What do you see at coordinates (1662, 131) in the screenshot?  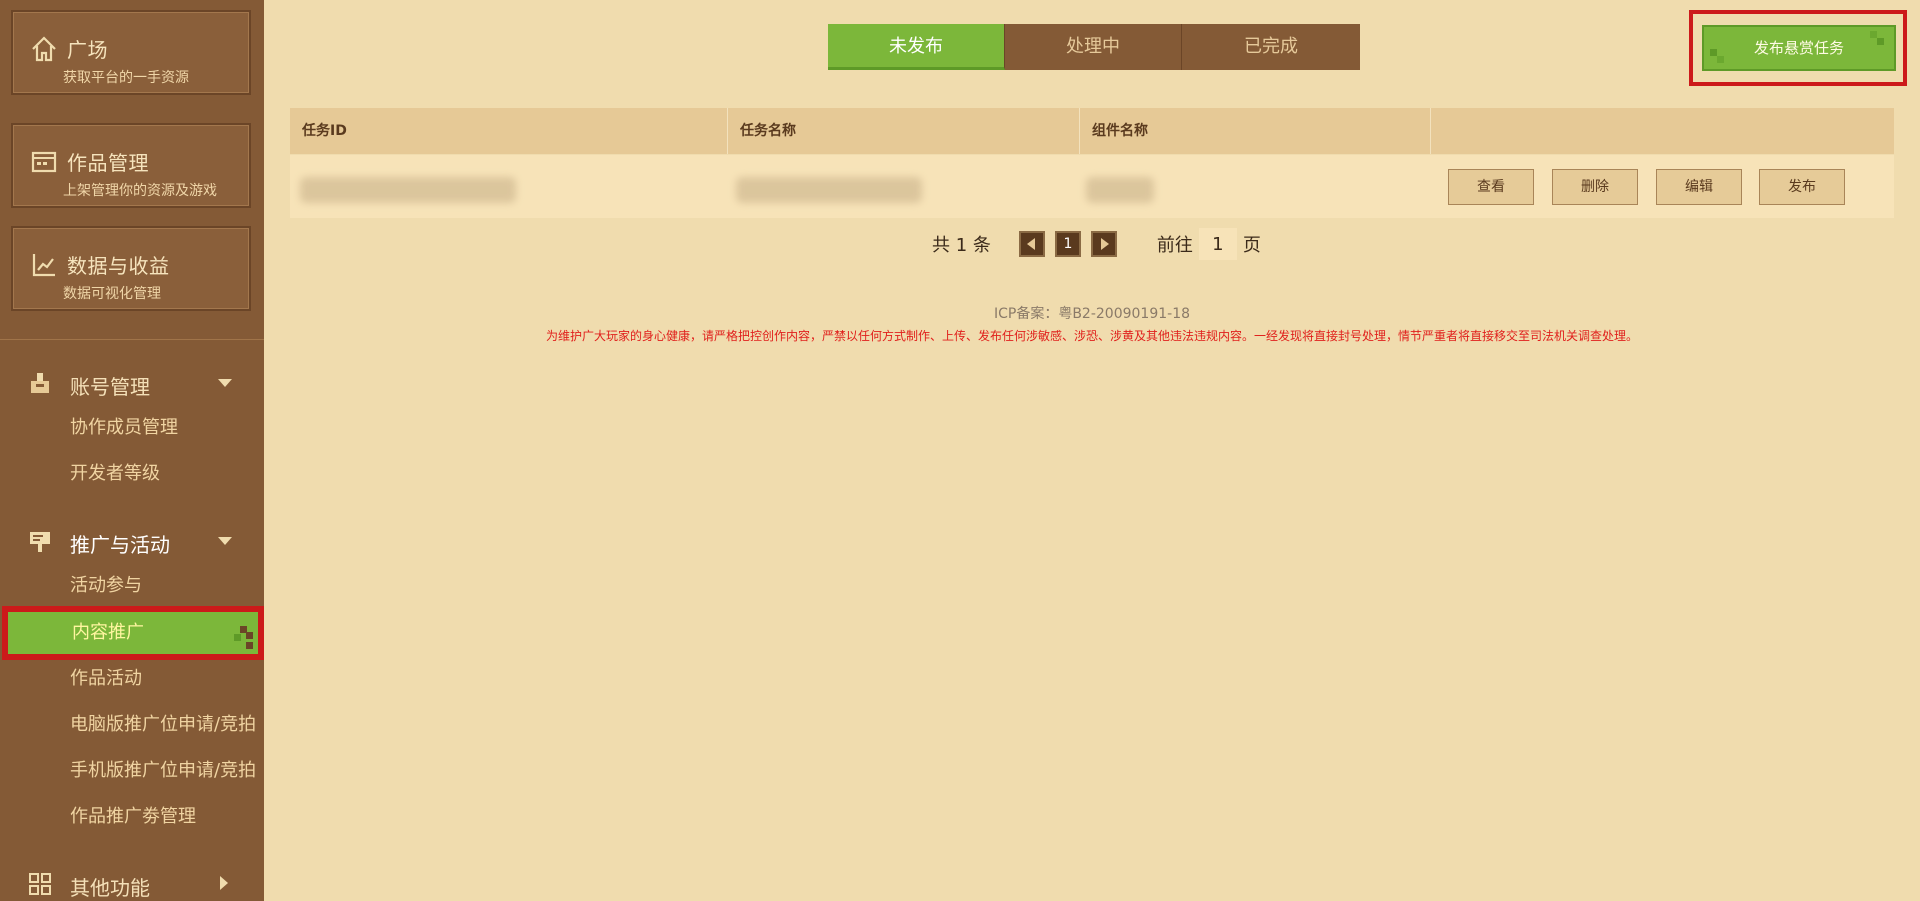 I see `column-header-actions` at bounding box center [1662, 131].